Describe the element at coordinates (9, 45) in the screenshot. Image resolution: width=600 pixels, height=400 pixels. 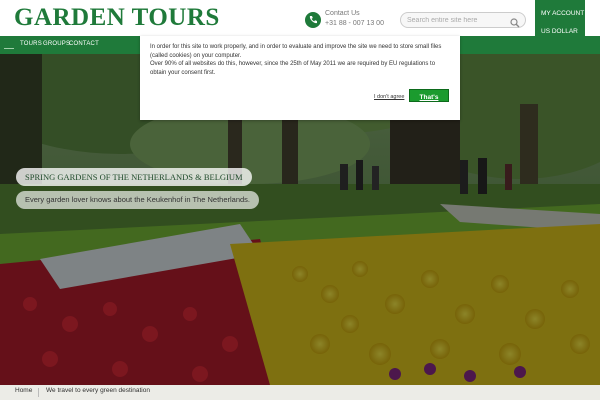
I see `nav-home-marker` at that location.